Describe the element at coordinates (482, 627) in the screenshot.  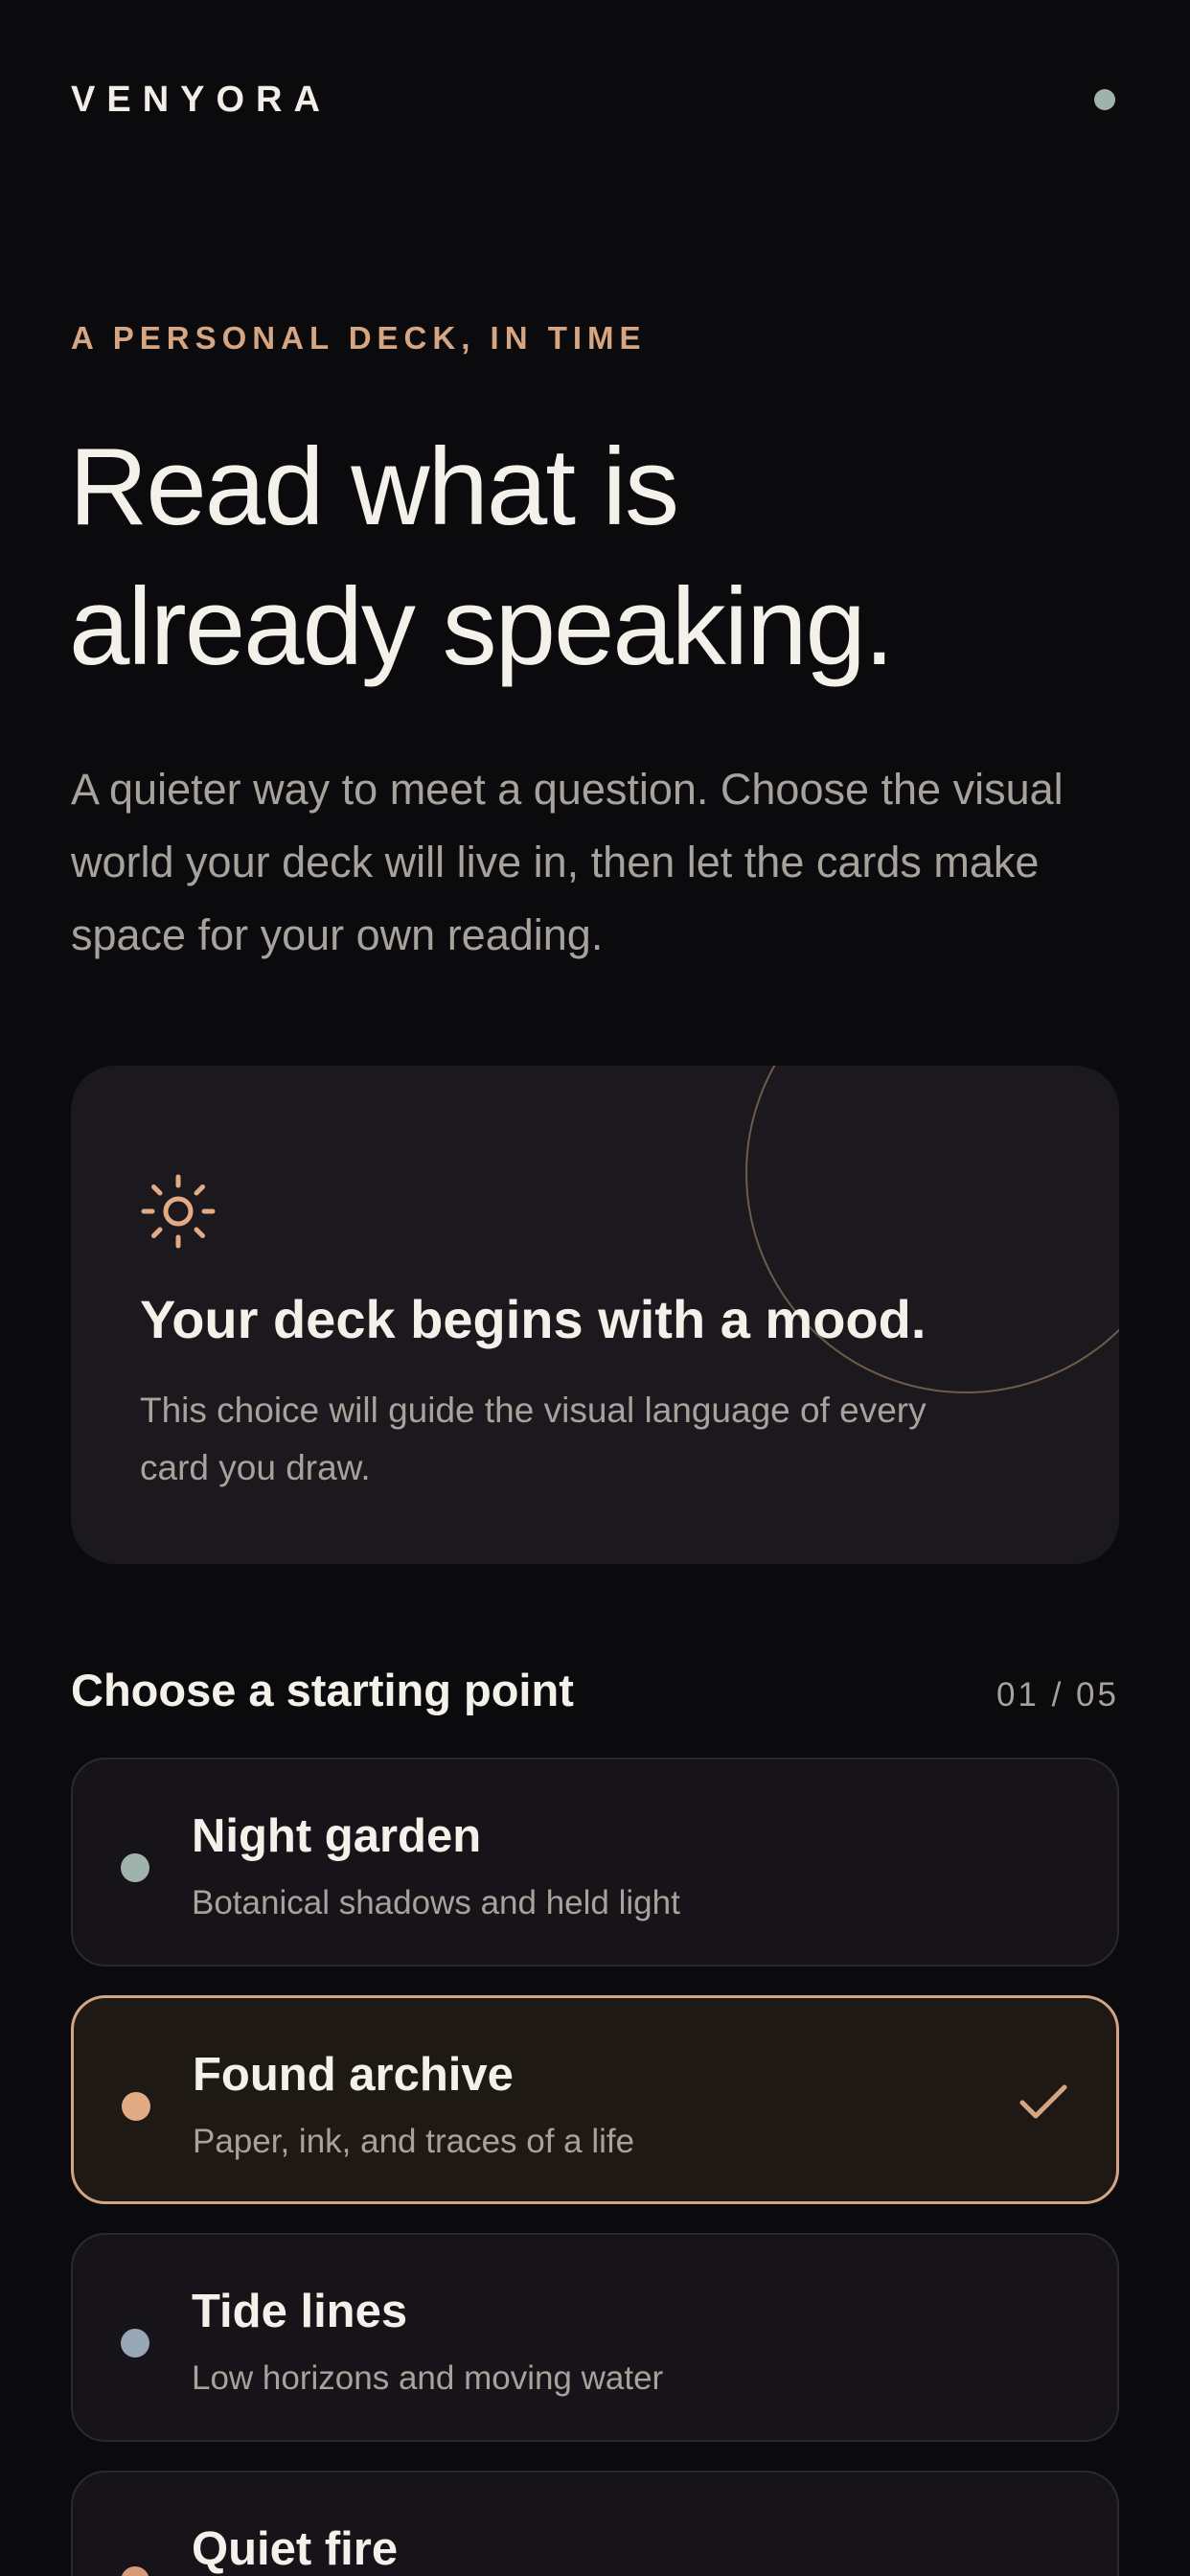
I see `hero-title-line2: already speaking.` at that location.